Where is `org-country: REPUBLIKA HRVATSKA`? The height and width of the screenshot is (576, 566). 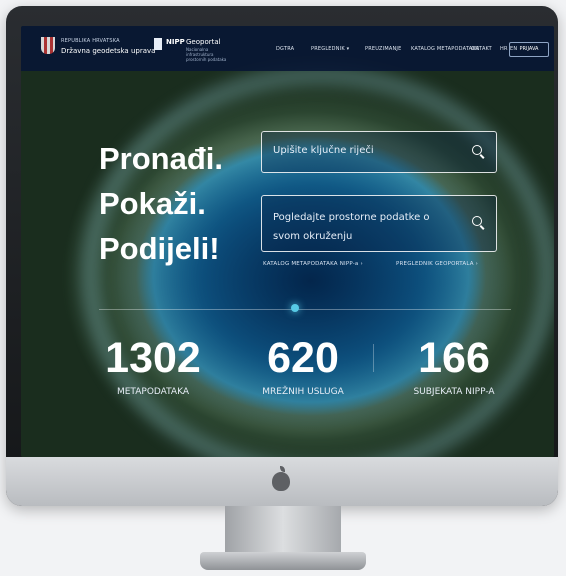 org-country: REPUBLIKA HRVATSKA is located at coordinates (90, 41).